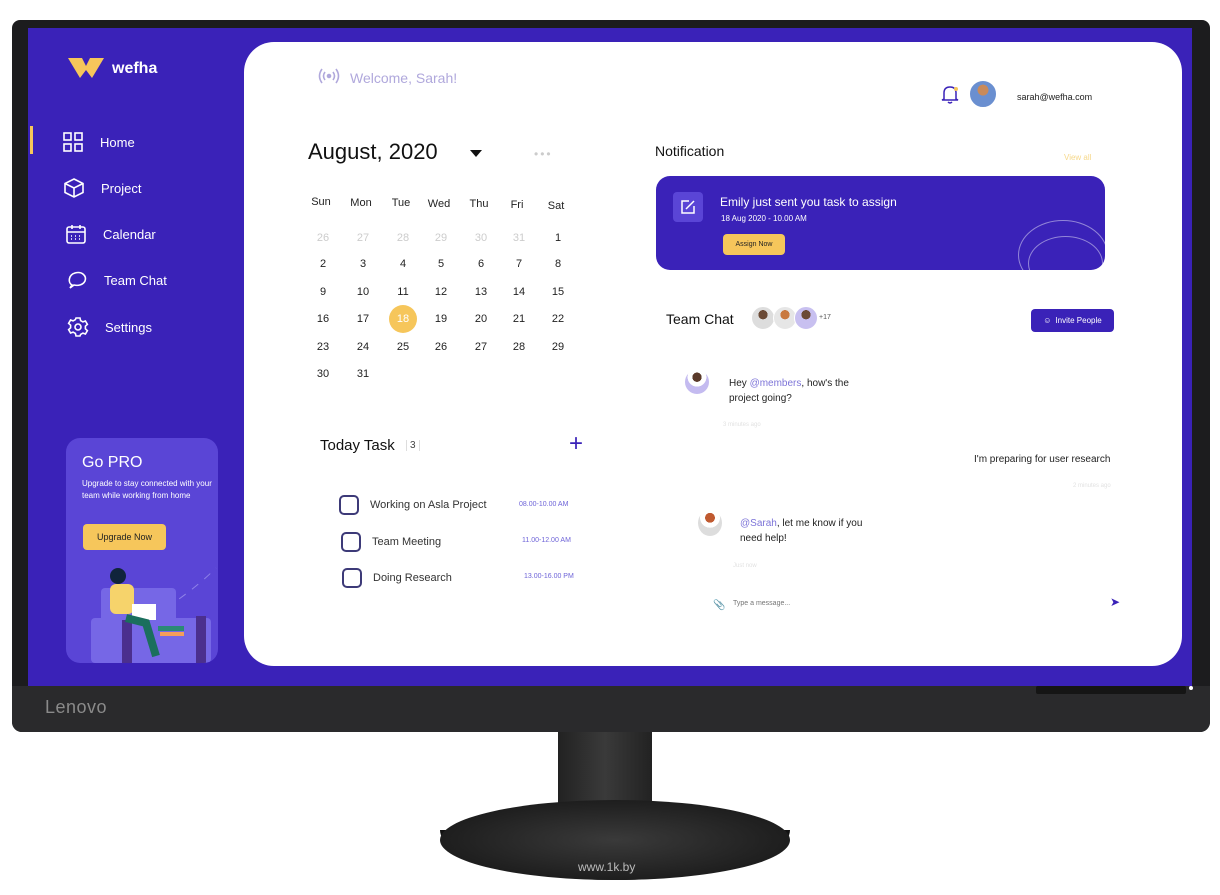  What do you see at coordinates (576, 444) in the screenshot?
I see `add-task-button: +` at bounding box center [576, 444].